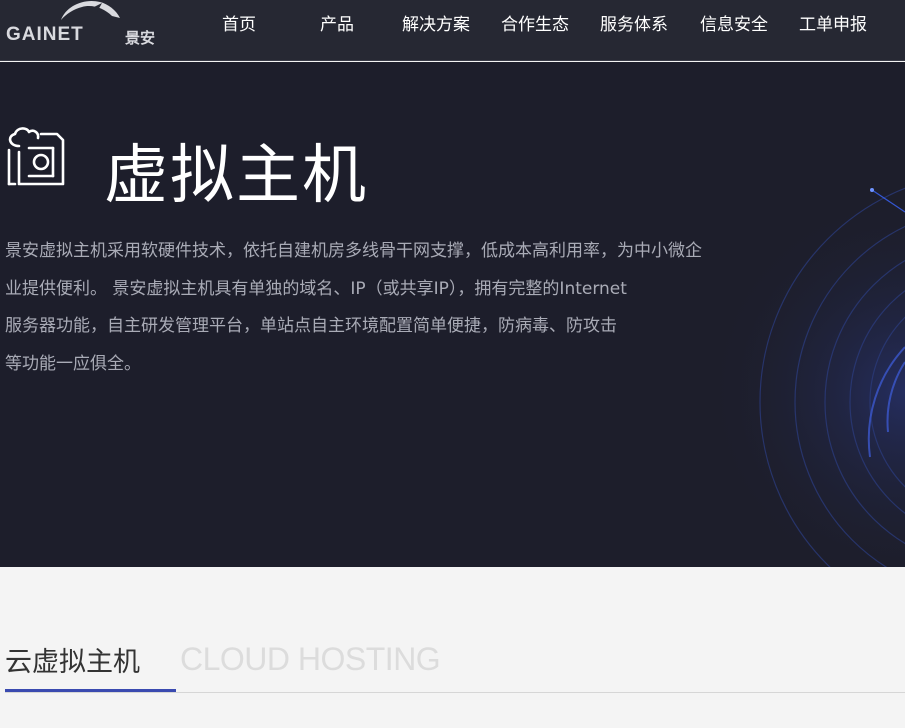 The width and height of the screenshot is (905, 728). What do you see at coordinates (311, 326) in the screenshot?
I see `description-line: 服务器功能，自主研发管理平台，单站点自主环境配置简单便捷，防病毒、防攻击` at bounding box center [311, 326].